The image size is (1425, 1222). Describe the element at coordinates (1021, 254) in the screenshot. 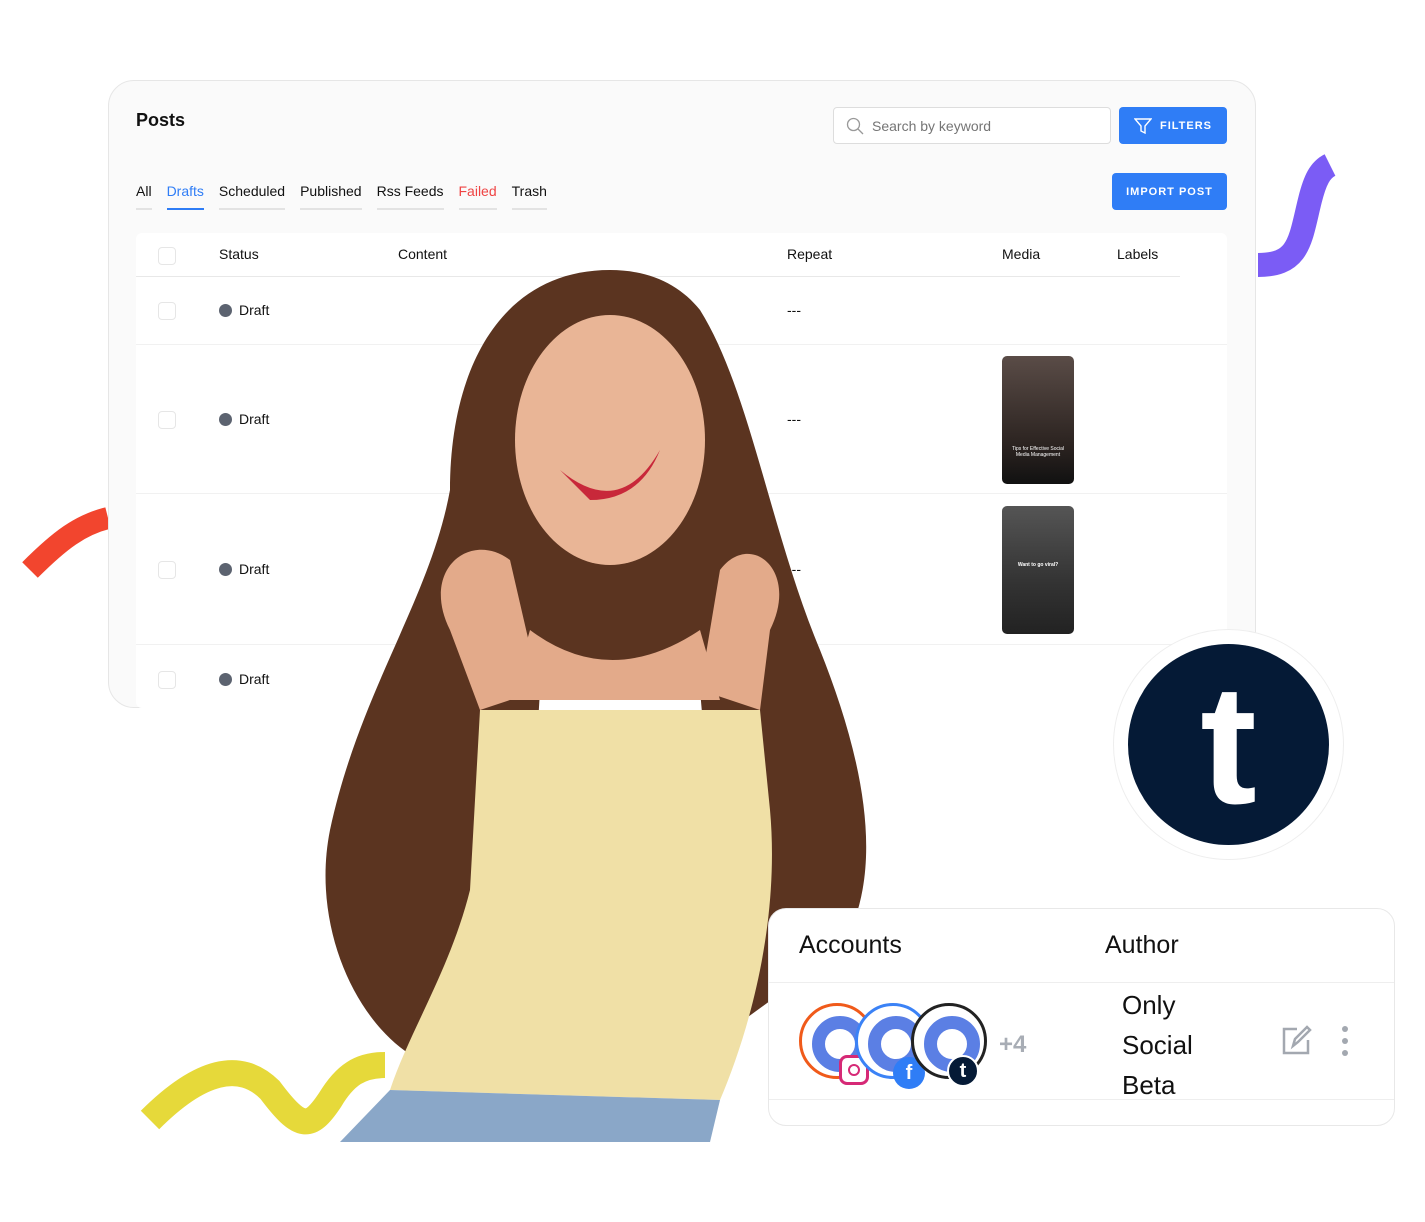

I see `column-media: Media` at that location.